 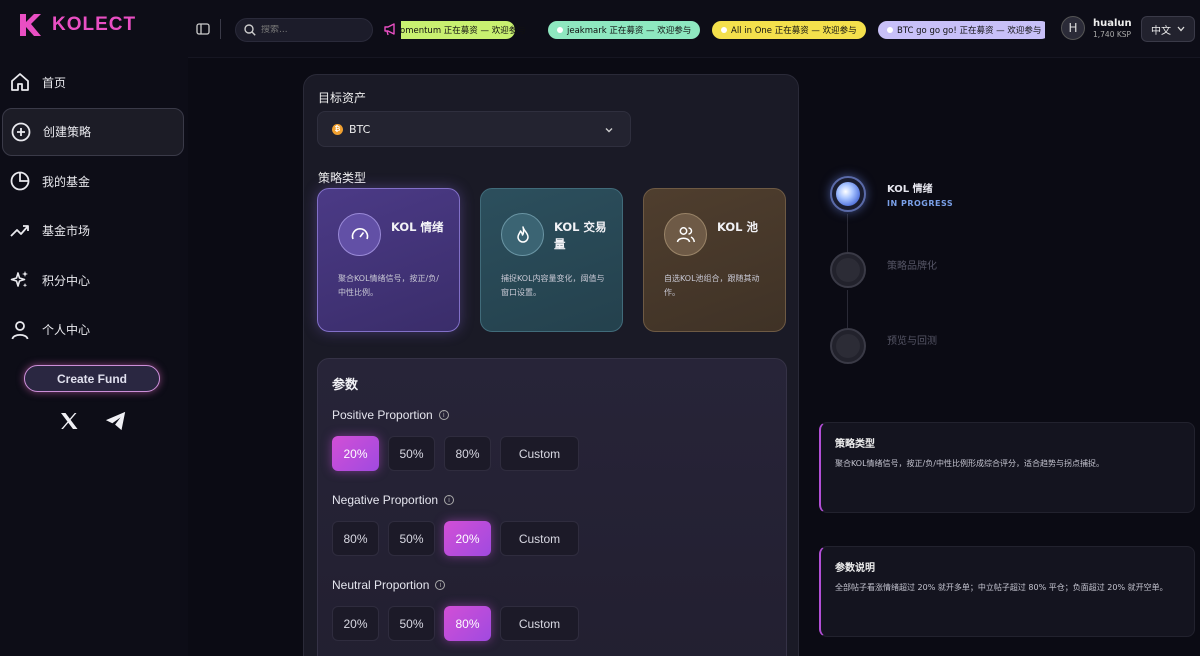 What do you see at coordinates (20, 231) in the screenshot?
I see `trending-up-icon` at bounding box center [20, 231].